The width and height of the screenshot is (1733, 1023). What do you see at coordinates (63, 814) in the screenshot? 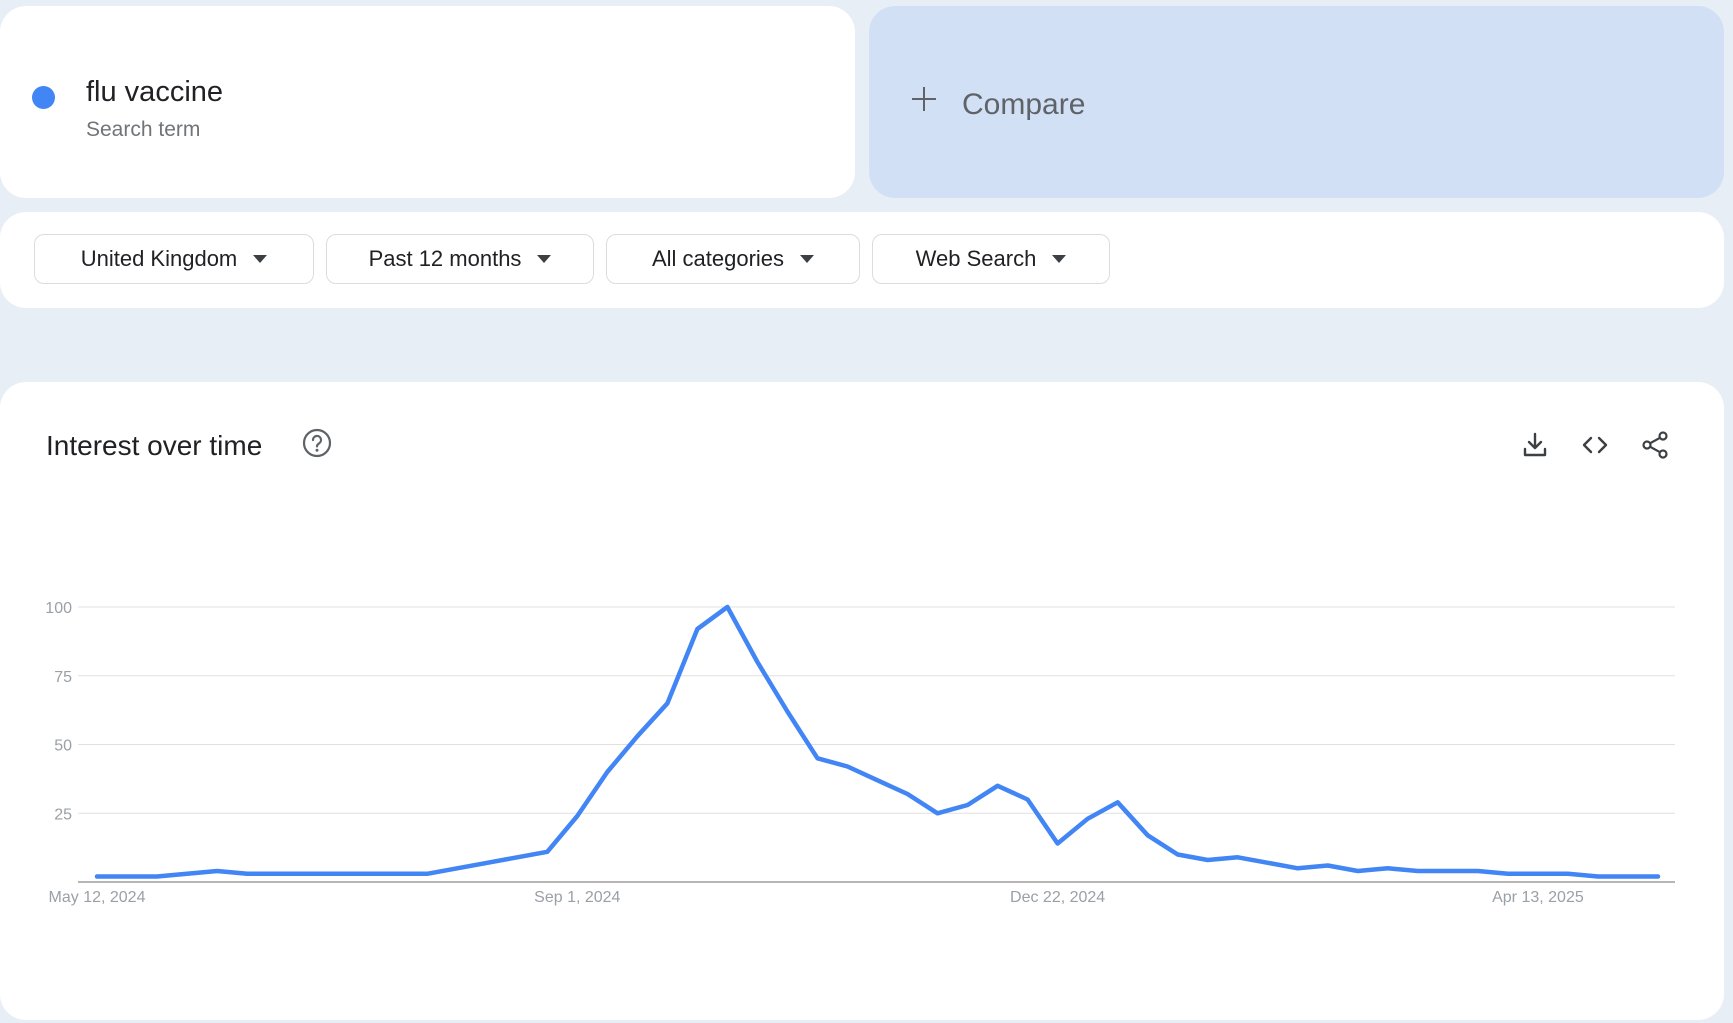
I see `y-tick-label: 25` at bounding box center [63, 814].